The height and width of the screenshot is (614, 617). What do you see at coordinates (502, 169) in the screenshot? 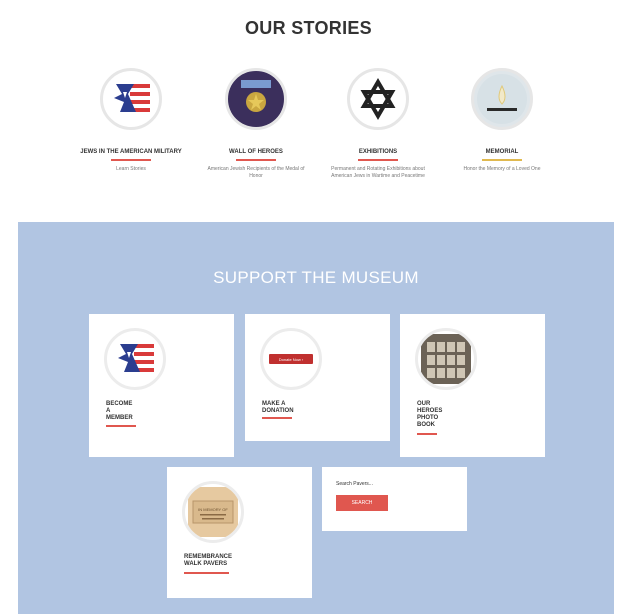
I see `story-description: Honor the Memory of a Loved One` at bounding box center [502, 169].